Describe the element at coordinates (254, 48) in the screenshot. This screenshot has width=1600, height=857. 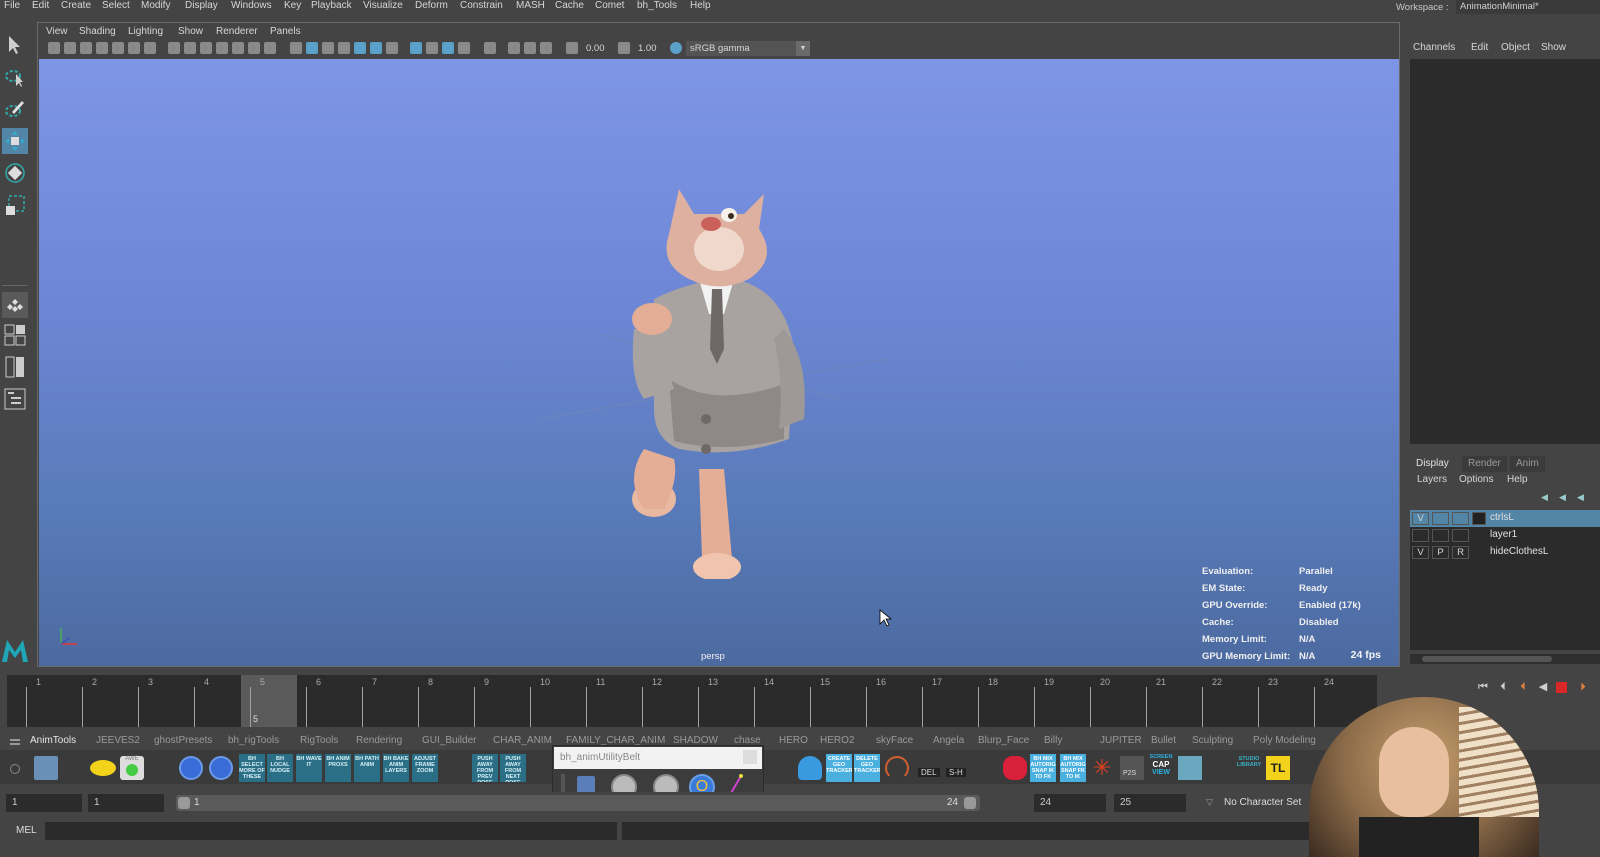
I see `safe-action-icon` at that location.